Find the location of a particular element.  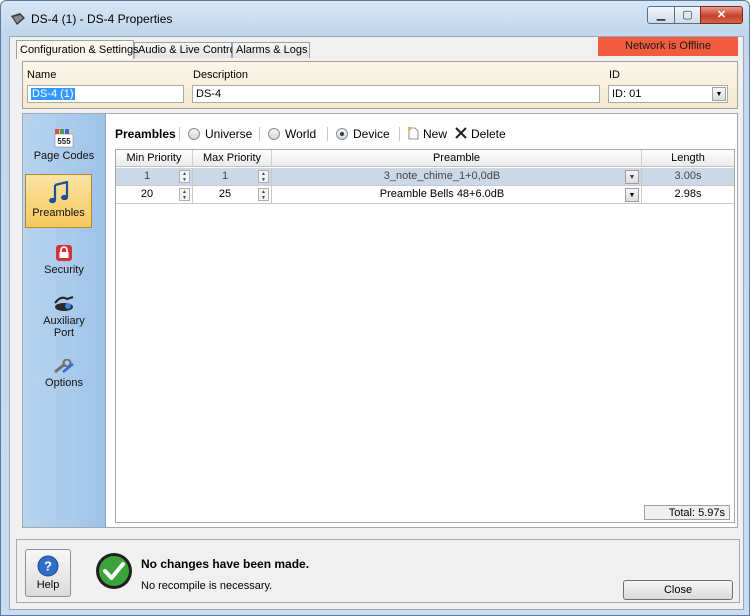

length-cell: 2.98s is located at coordinates (688, 195).